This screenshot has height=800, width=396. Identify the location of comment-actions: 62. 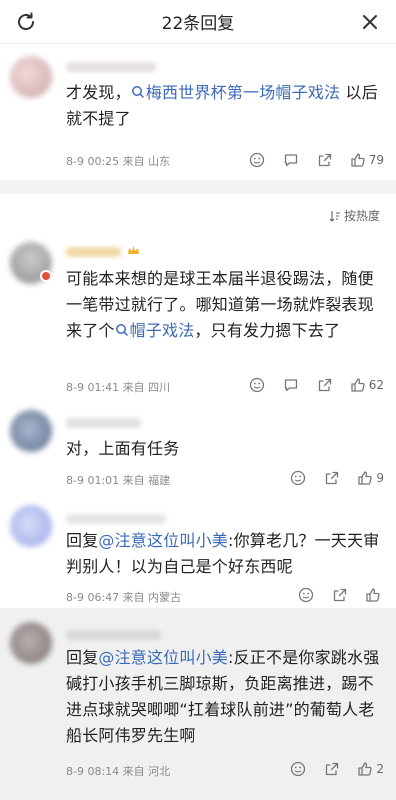
(312, 385).